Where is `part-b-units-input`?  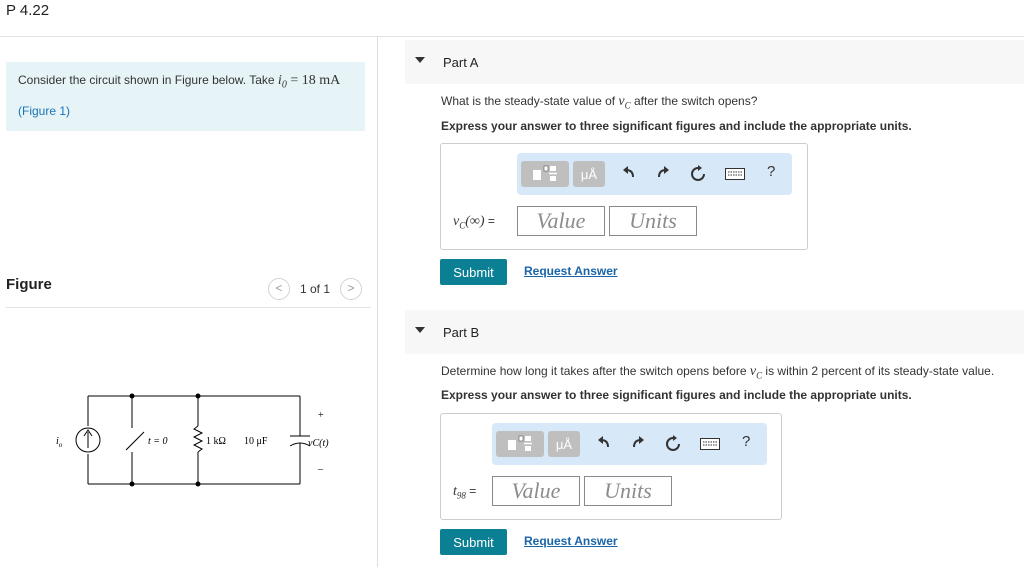
part-b-units-input is located at coordinates (628, 491).